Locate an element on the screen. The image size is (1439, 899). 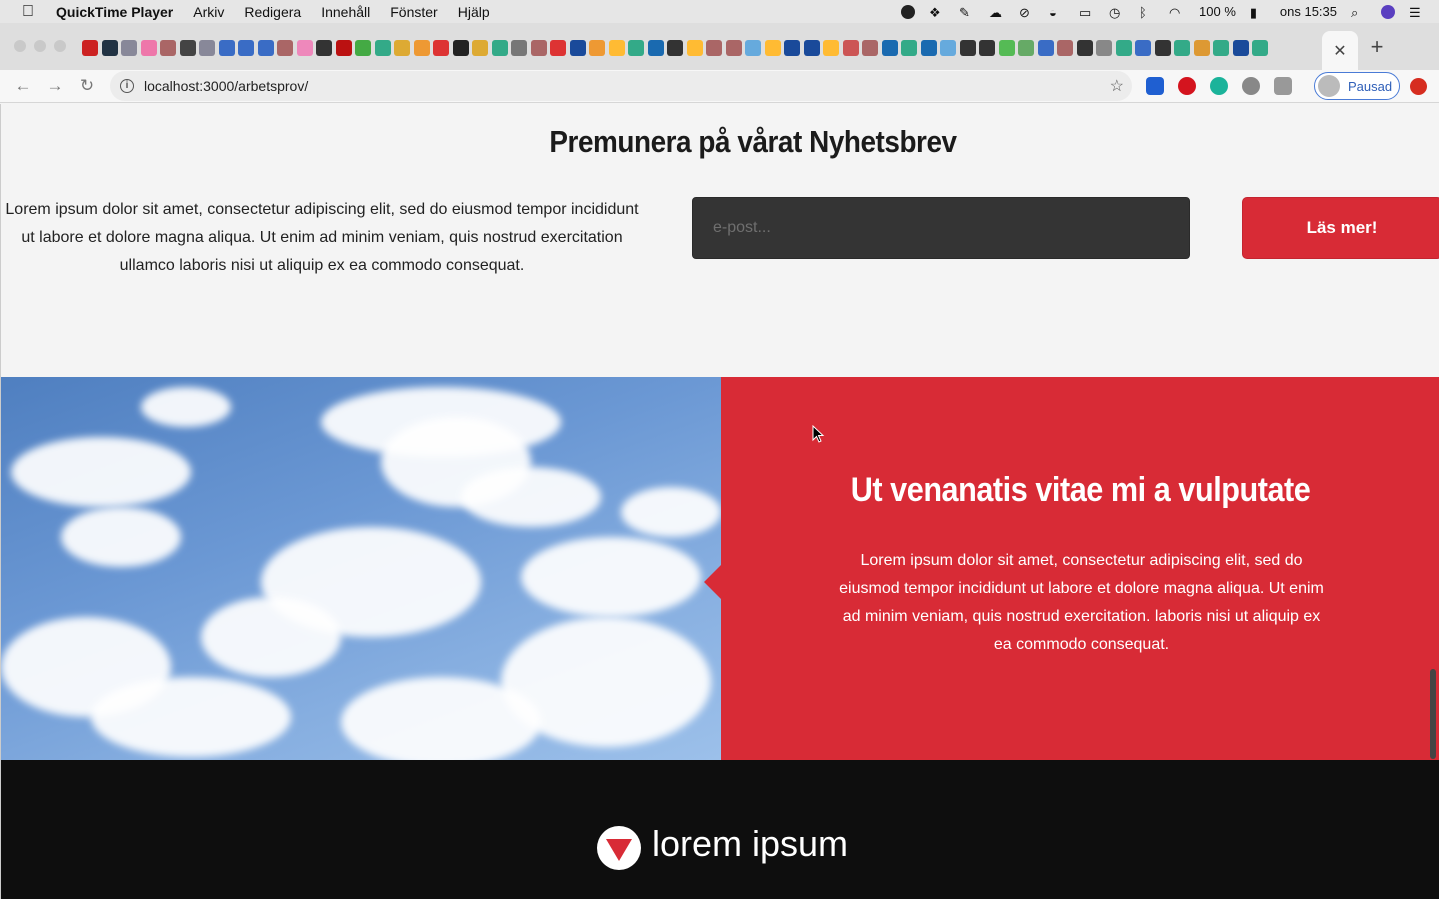
airplay-icon: ▭ is located at coordinates (1087, 12).